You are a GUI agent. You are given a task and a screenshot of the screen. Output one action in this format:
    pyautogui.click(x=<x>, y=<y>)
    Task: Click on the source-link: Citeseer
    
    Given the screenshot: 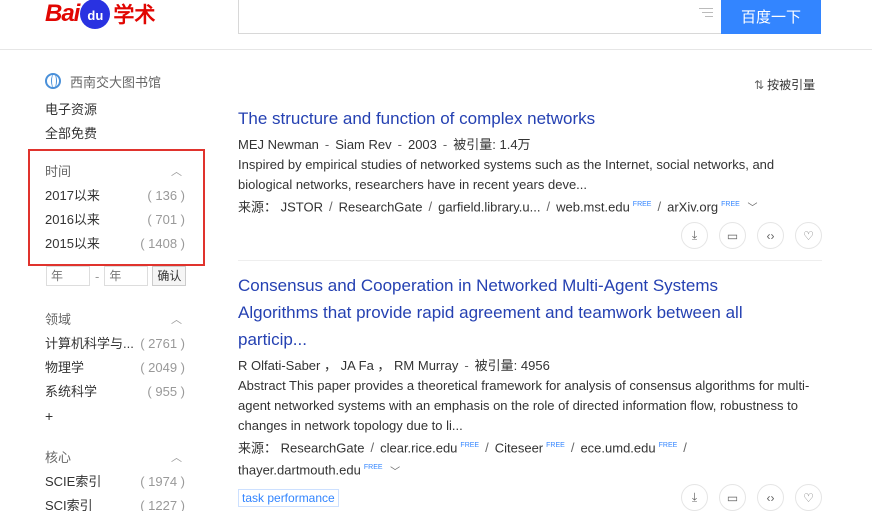 What is the action you would take?
    pyautogui.click(x=519, y=447)
    